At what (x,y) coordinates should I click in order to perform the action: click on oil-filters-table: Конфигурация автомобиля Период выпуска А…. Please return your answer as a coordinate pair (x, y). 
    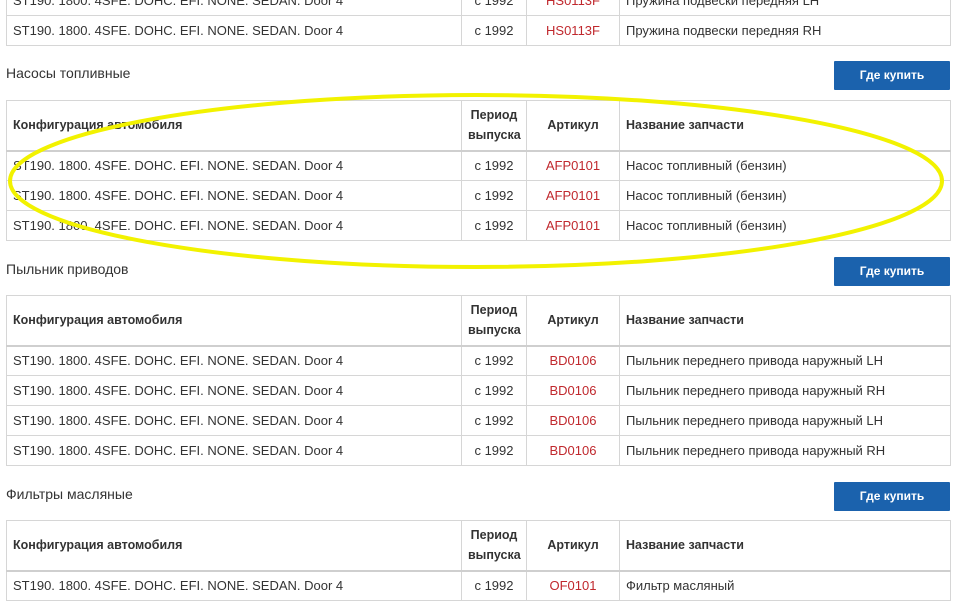
    Looking at the image, I should click on (478, 560).